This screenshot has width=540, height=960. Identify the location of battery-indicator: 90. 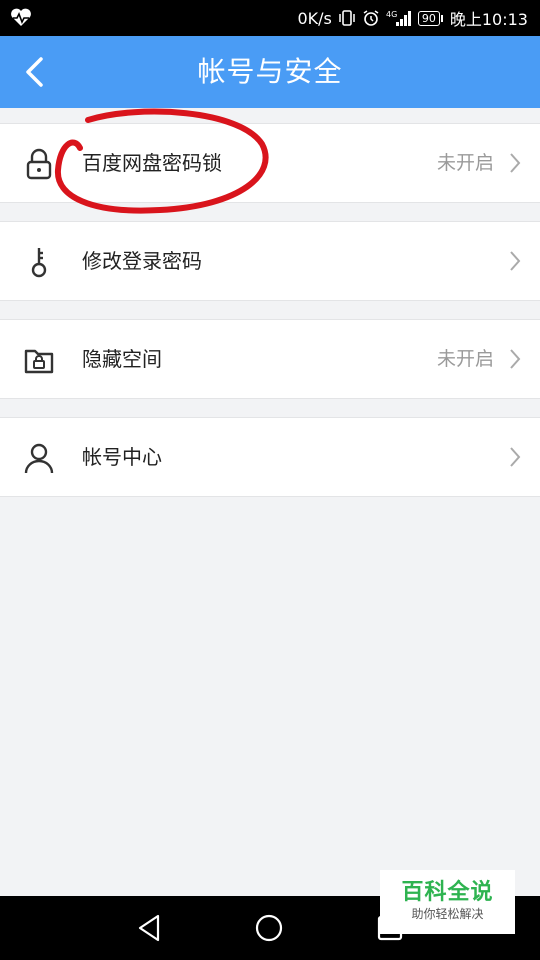
(430, 18).